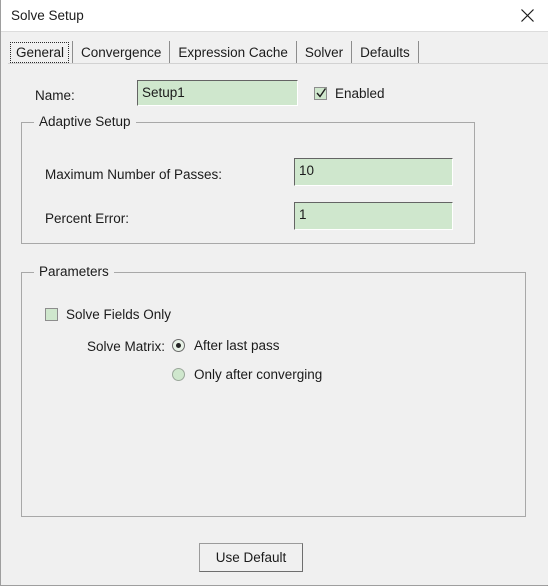 Image resolution: width=548 pixels, height=586 pixels. Describe the element at coordinates (526, 15) in the screenshot. I see `close-icon` at that location.